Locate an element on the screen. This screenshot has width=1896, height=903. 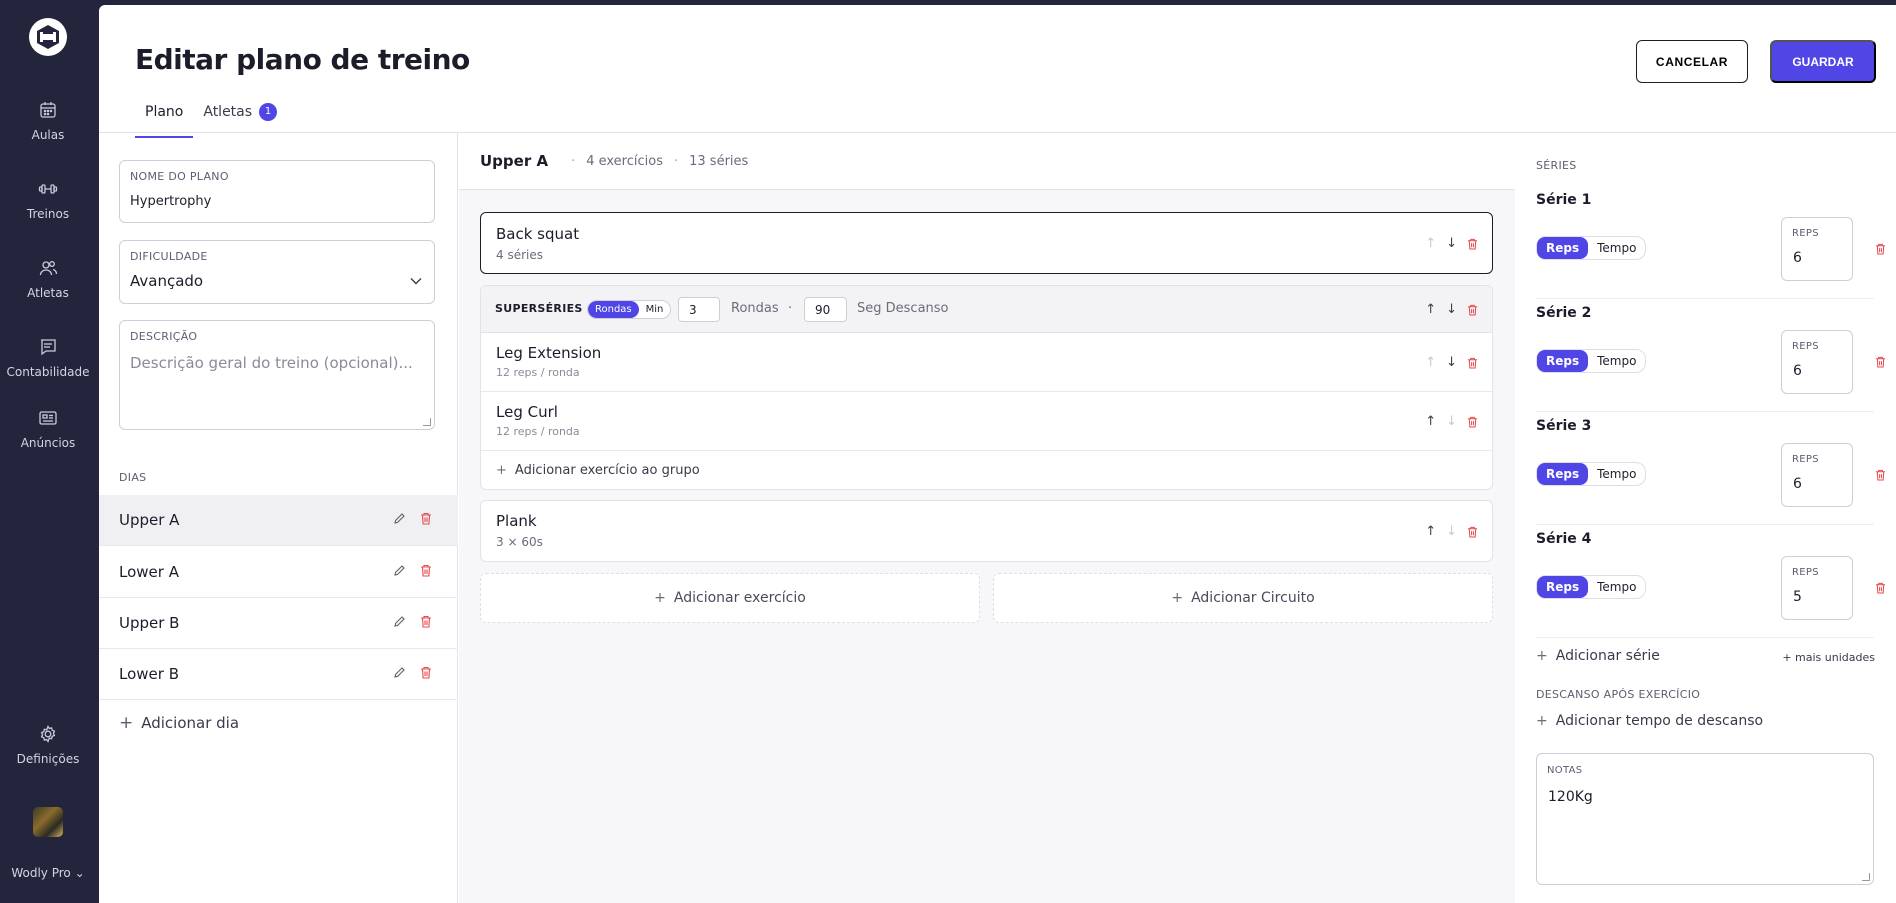
reps-value: 6 is located at coordinates (1797, 371).